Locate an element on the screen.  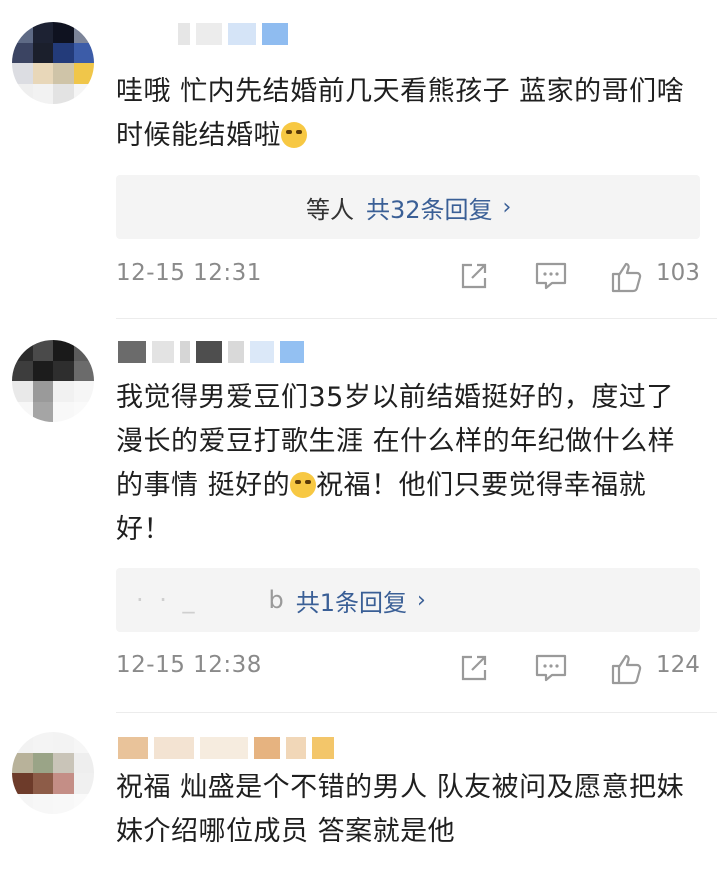
comment-text: 祝福 灿盛是个不错的男人 队友被问及愿意把妹妹介绍哪位成员 答案就是他 is located at coordinates (406, 810).